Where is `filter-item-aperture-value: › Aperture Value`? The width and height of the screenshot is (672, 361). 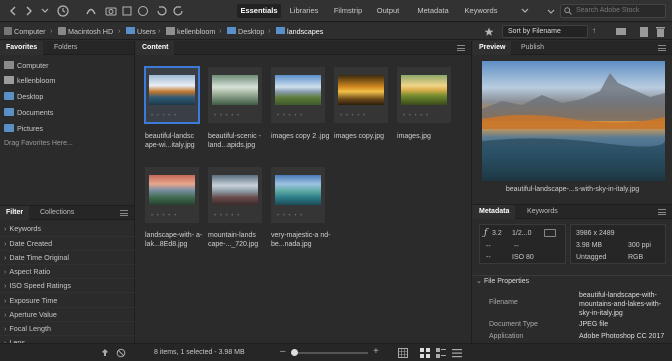 filter-item-aperture-value: › Aperture Value is located at coordinates (30, 314).